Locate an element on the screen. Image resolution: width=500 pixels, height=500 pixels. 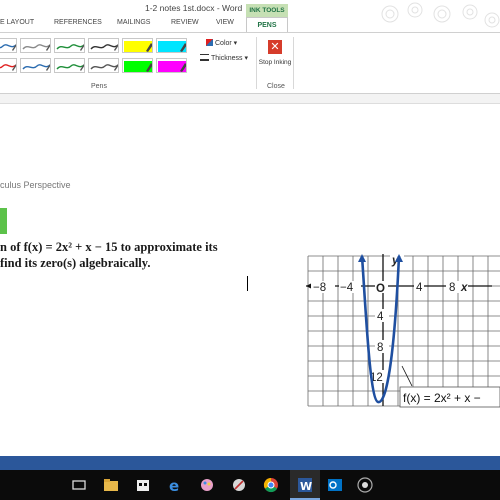
snipping-tool-icon is located at coordinates (239, 485).